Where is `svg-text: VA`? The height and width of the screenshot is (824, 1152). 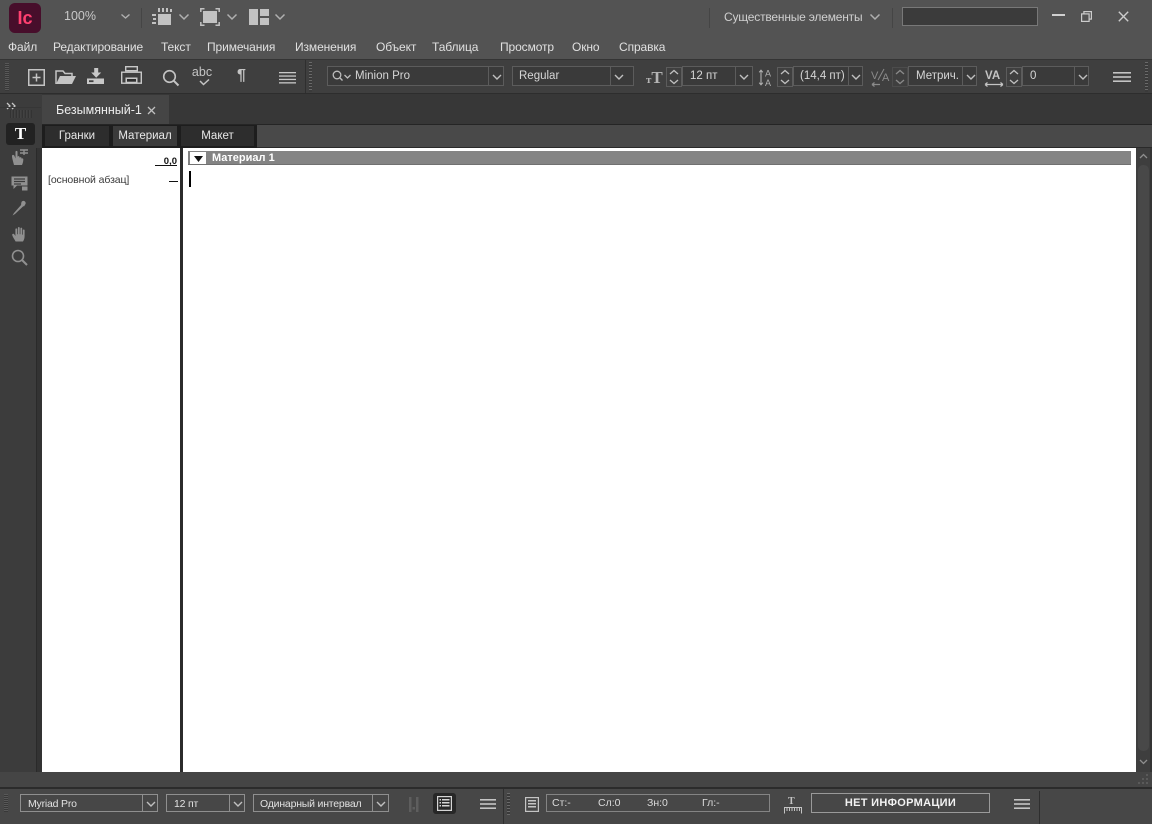
svg-text: VA is located at coordinates (992, 76).